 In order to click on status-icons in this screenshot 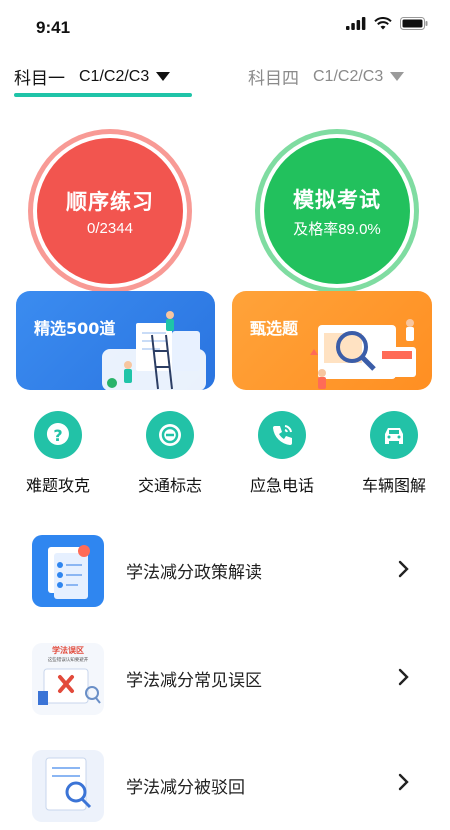, I will do `click(387, 23)`.